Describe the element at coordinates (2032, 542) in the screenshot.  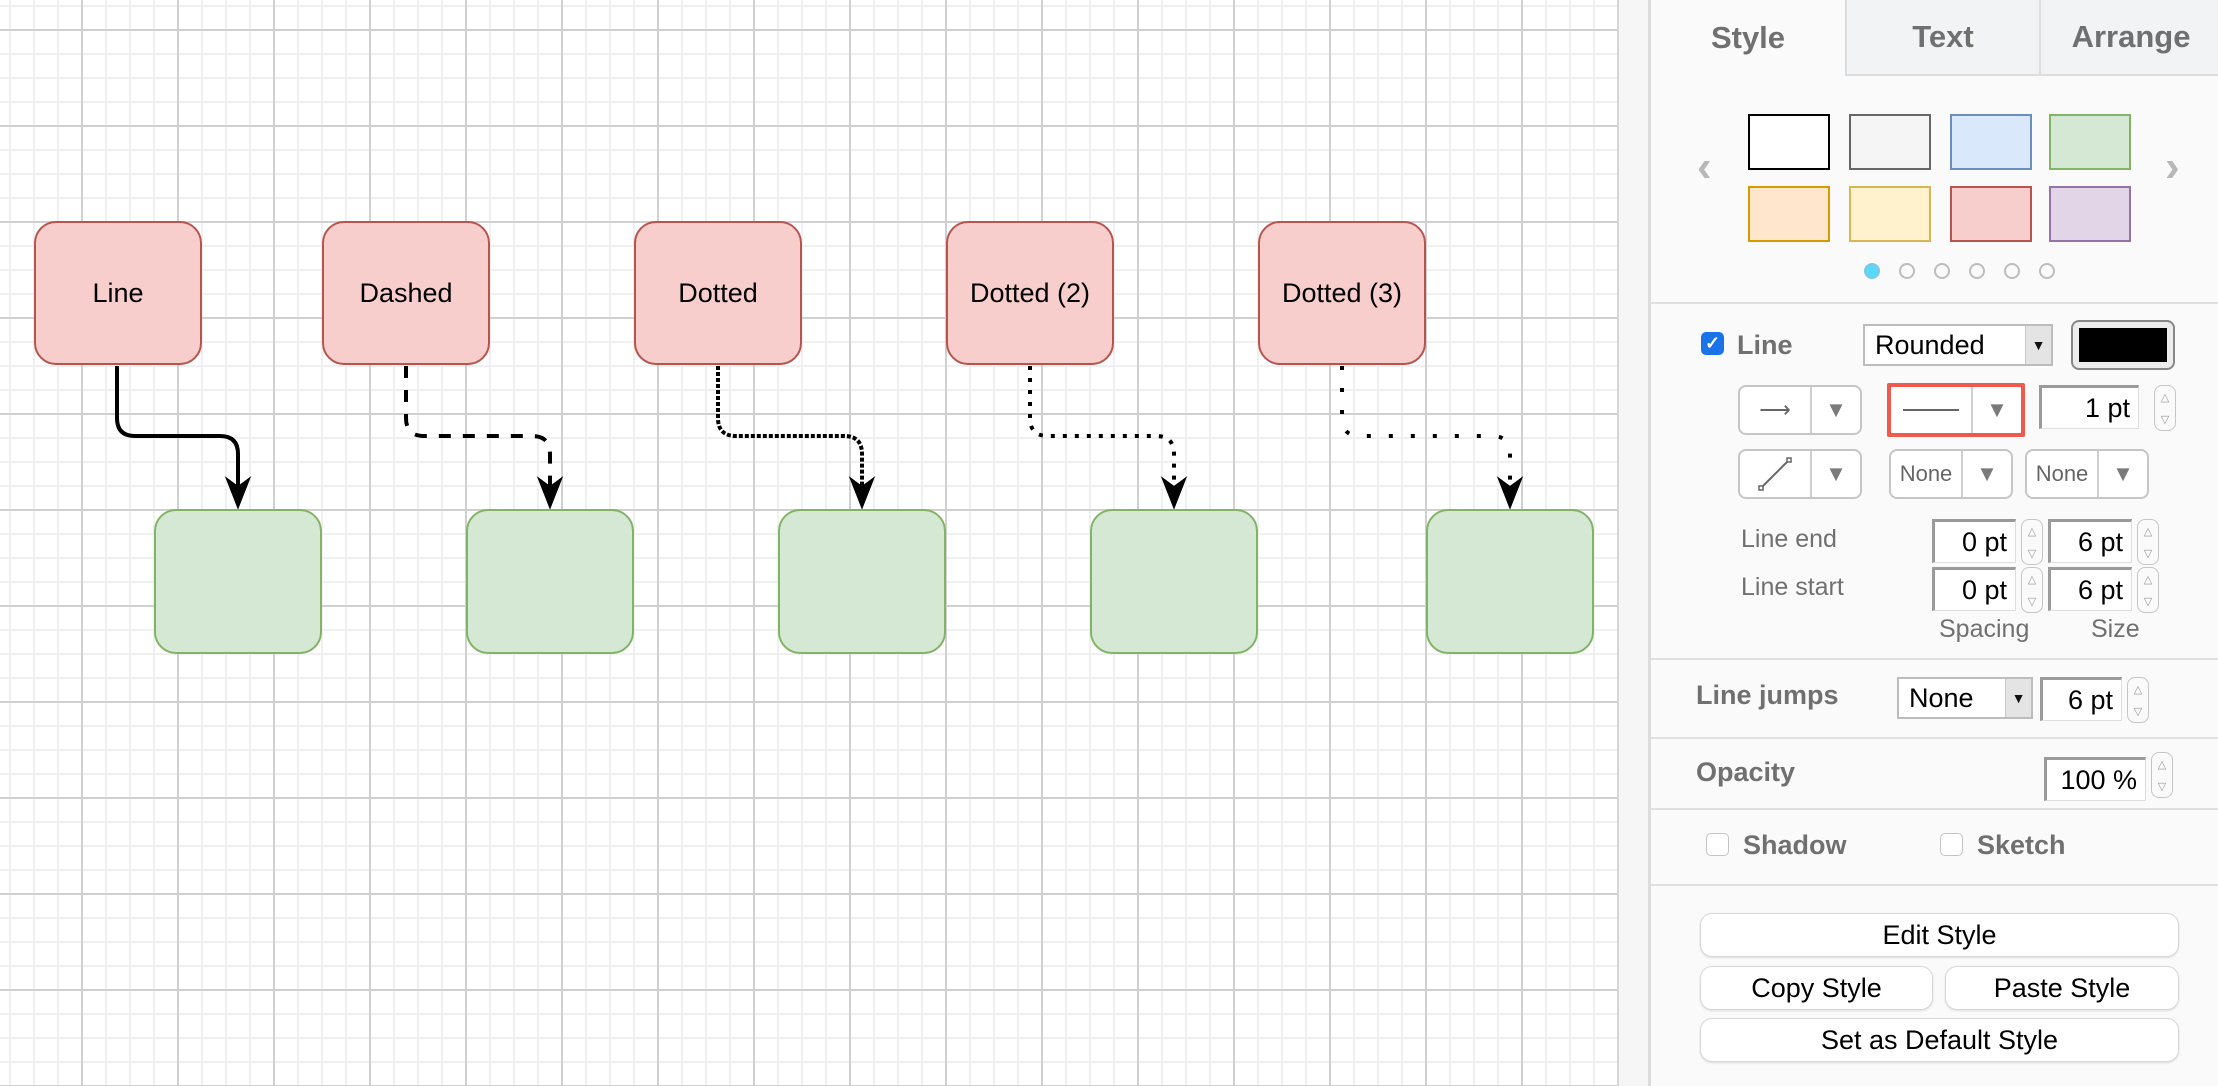
I see `line-end-spacing-stepper: △ ▽` at that location.